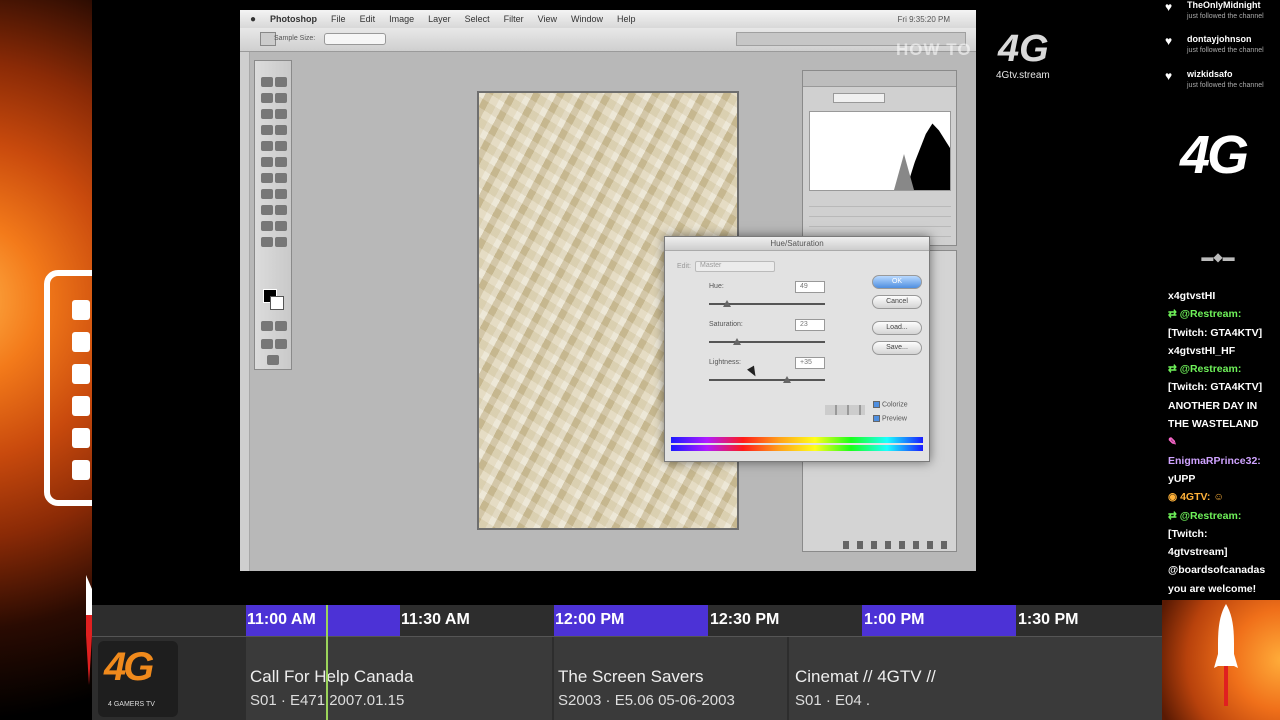  I want to click on menu-item: Filter, so click(513, 19).